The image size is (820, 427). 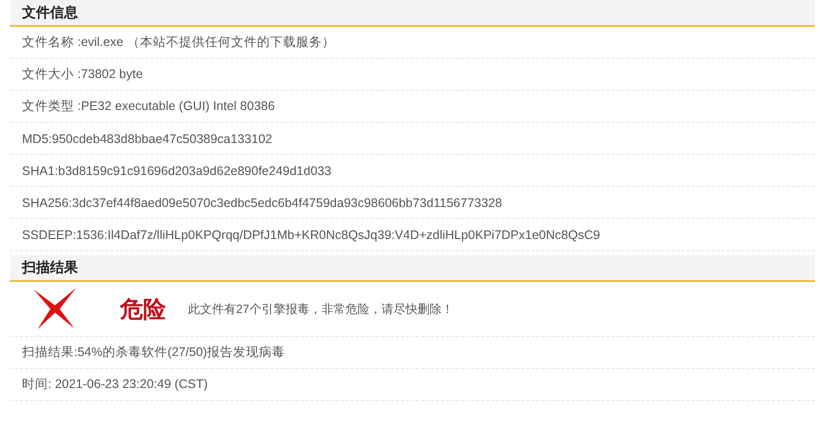 I want to click on verdict-label: 危险, so click(x=143, y=309).